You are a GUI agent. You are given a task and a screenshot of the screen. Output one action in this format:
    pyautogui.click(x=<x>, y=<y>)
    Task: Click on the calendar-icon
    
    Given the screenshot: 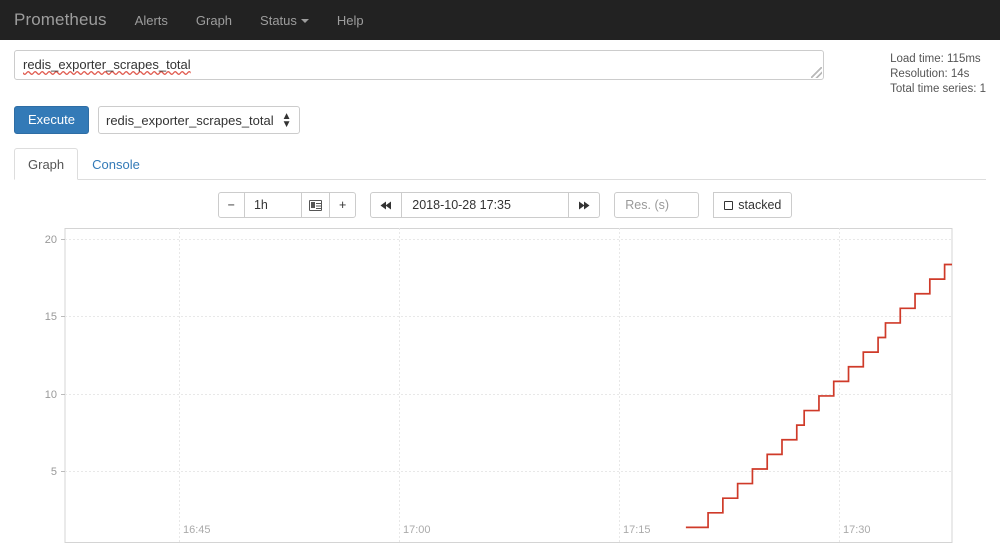 What is the action you would take?
    pyautogui.click(x=315, y=205)
    